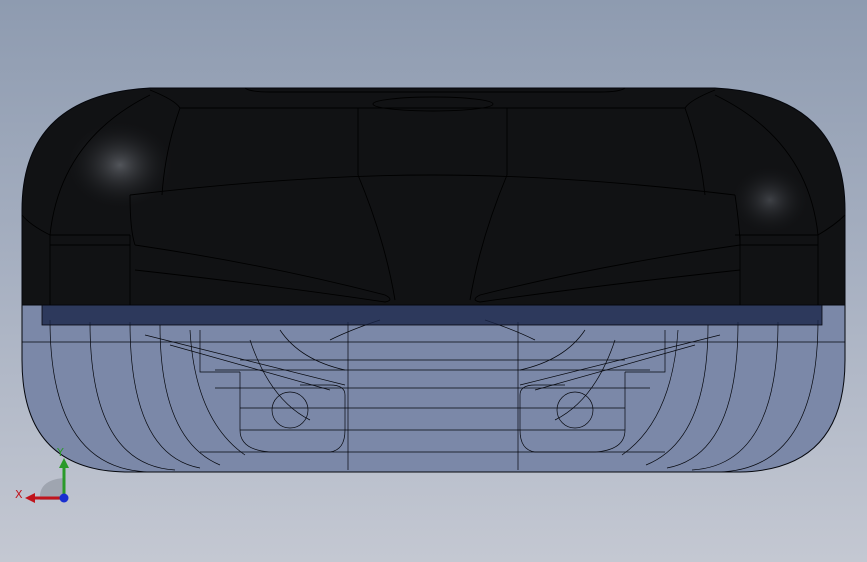 Image resolution: width=867 pixels, height=562 pixels. Describe the element at coordinates (19, 494) in the screenshot. I see `x-axis-label: X` at that location.